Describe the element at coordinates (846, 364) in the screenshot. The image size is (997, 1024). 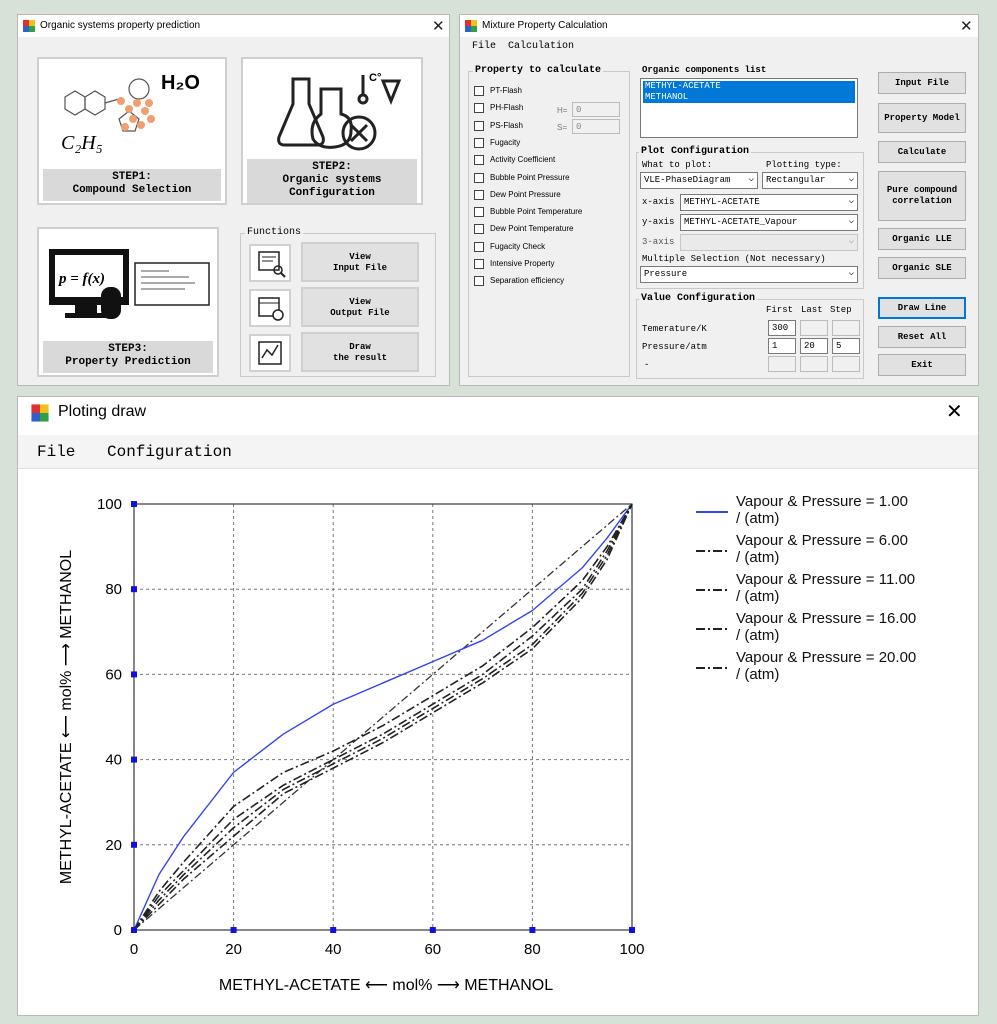
I see `third-step-input` at that location.